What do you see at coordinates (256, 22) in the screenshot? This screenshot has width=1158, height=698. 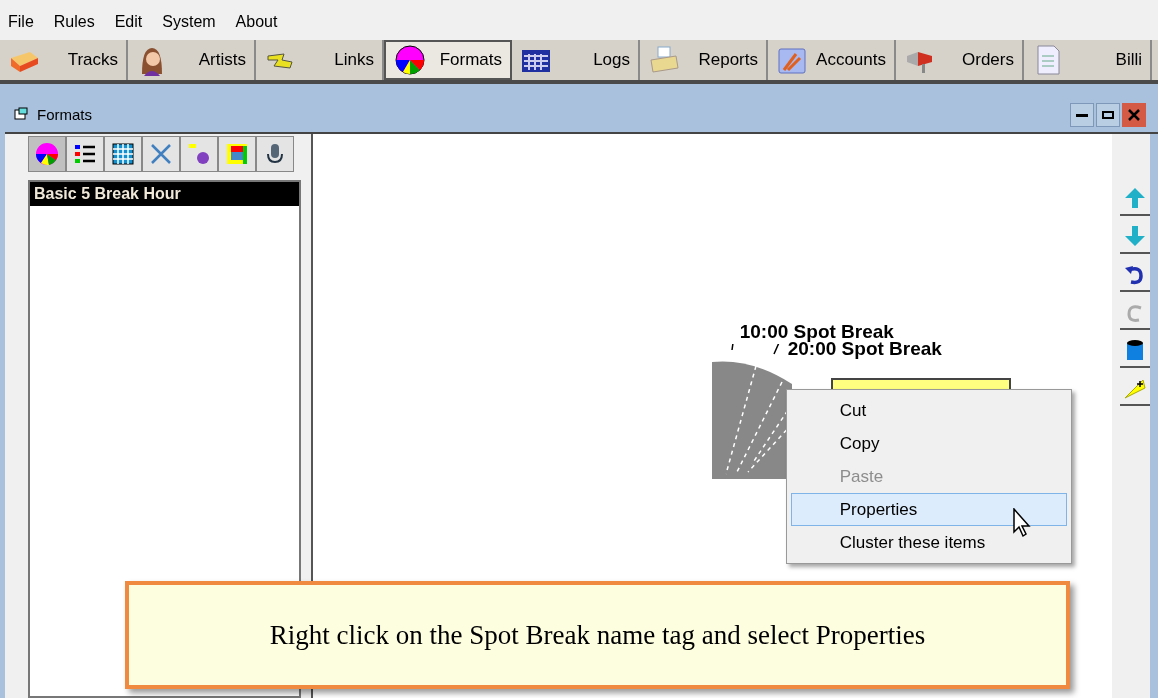 I see `menu-item: About` at bounding box center [256, 22].